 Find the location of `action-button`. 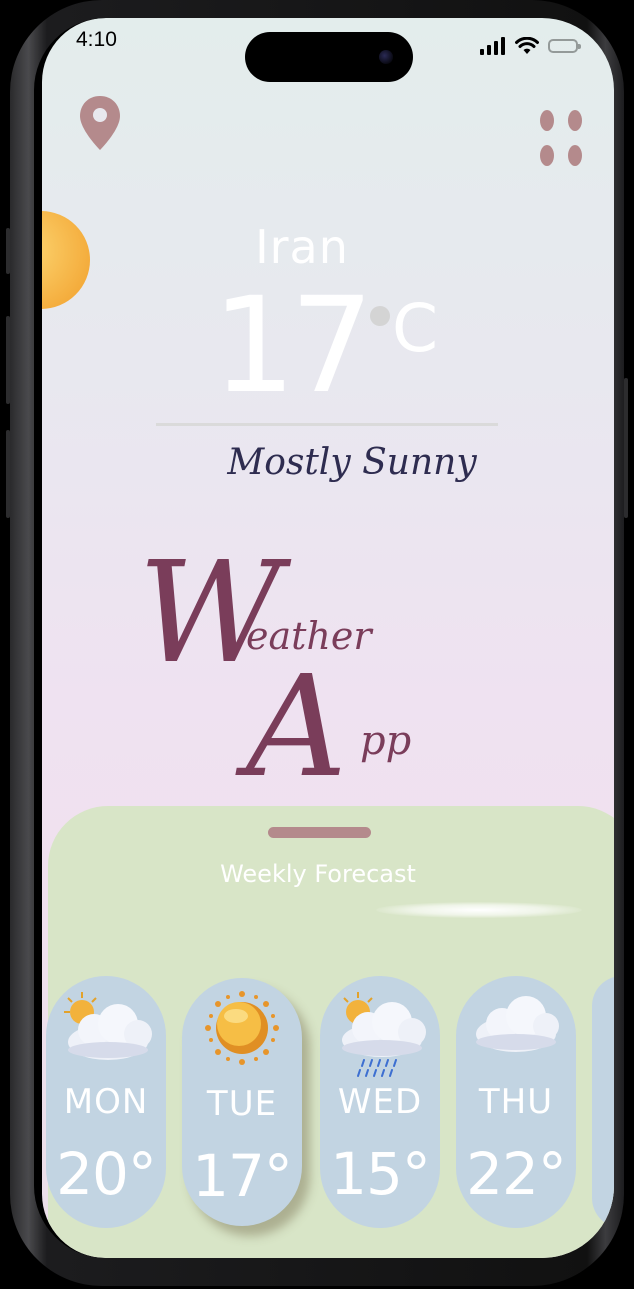

action-button is located at coordinates (8, 251).